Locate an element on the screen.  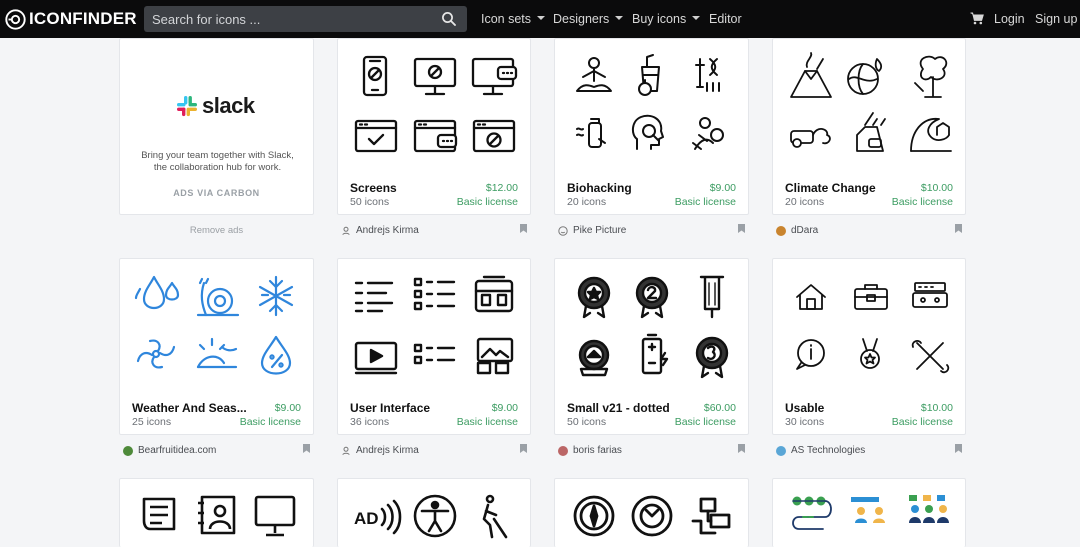
list-dots-small-icon is located at coordinates (434, 354).